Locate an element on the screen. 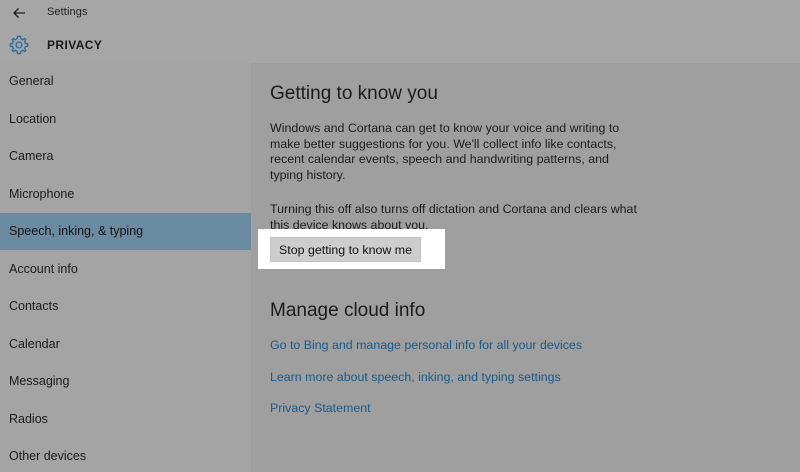 The height and width of the screenshot is (472, 800). back-button is located at coordinates (19, 13).